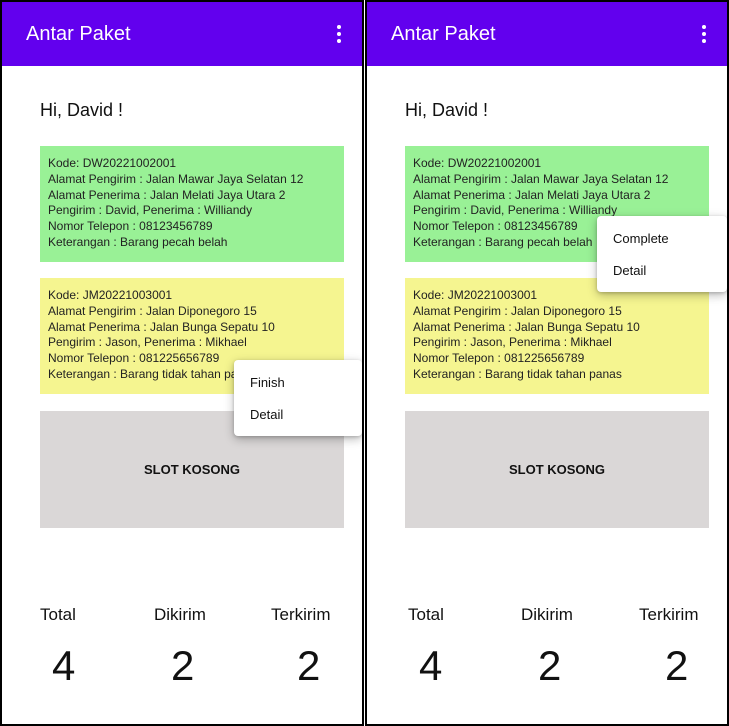  I want to click on sender-receiver: Pengirim : David, Penerima : Williandy, so click(150, 210).